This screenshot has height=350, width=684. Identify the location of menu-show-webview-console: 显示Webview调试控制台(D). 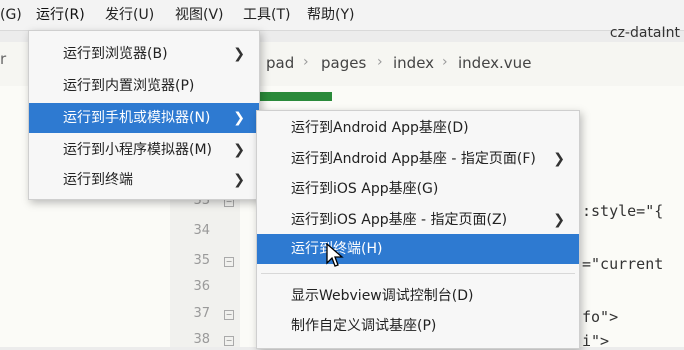
(418, 296).